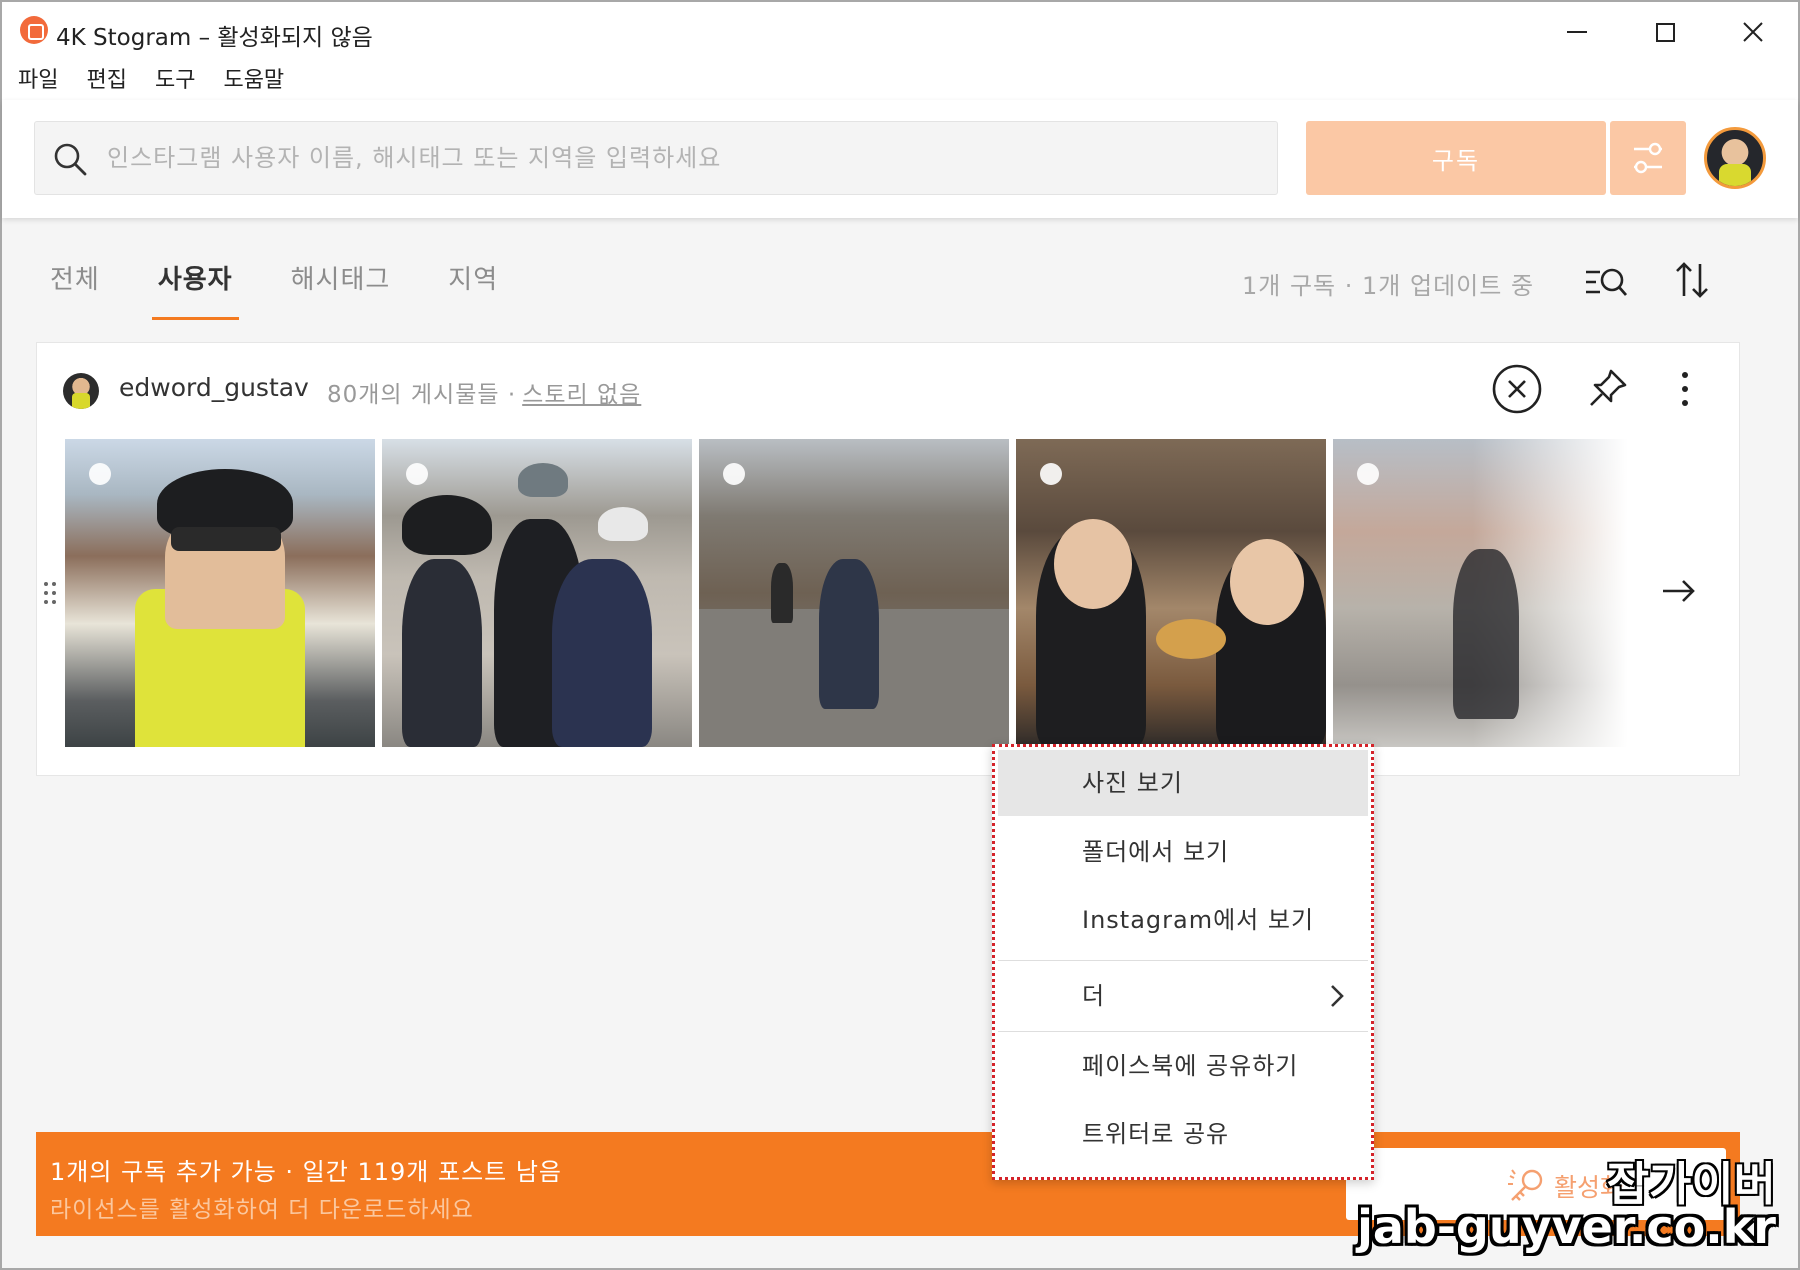 The image size is (1800, 1270). I want to click on close-window-button, so click(1753, 32).